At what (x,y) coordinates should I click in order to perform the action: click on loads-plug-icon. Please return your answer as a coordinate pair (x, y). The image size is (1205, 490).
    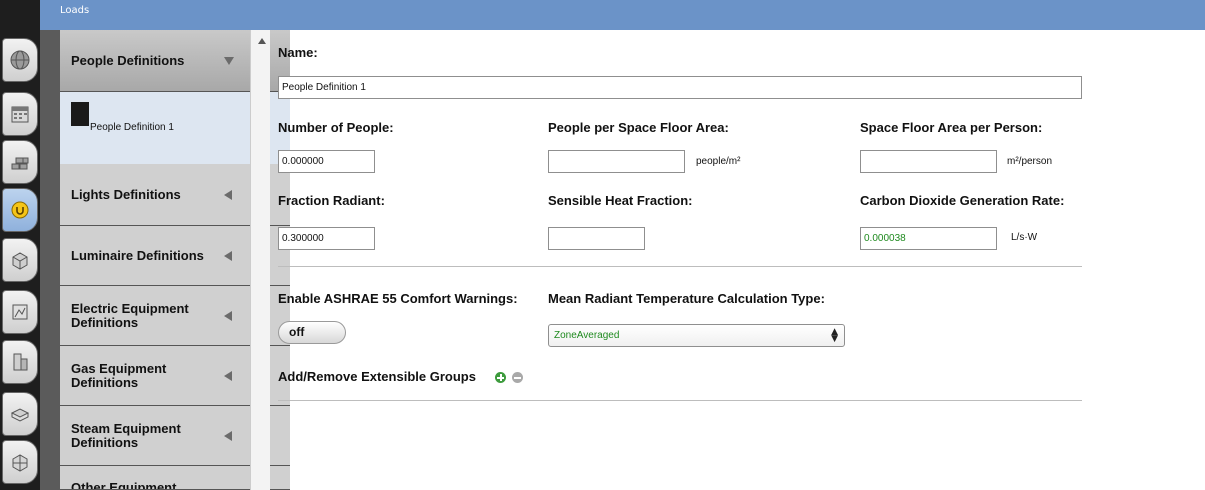
    Looking at the image, I should click on (20, 210).